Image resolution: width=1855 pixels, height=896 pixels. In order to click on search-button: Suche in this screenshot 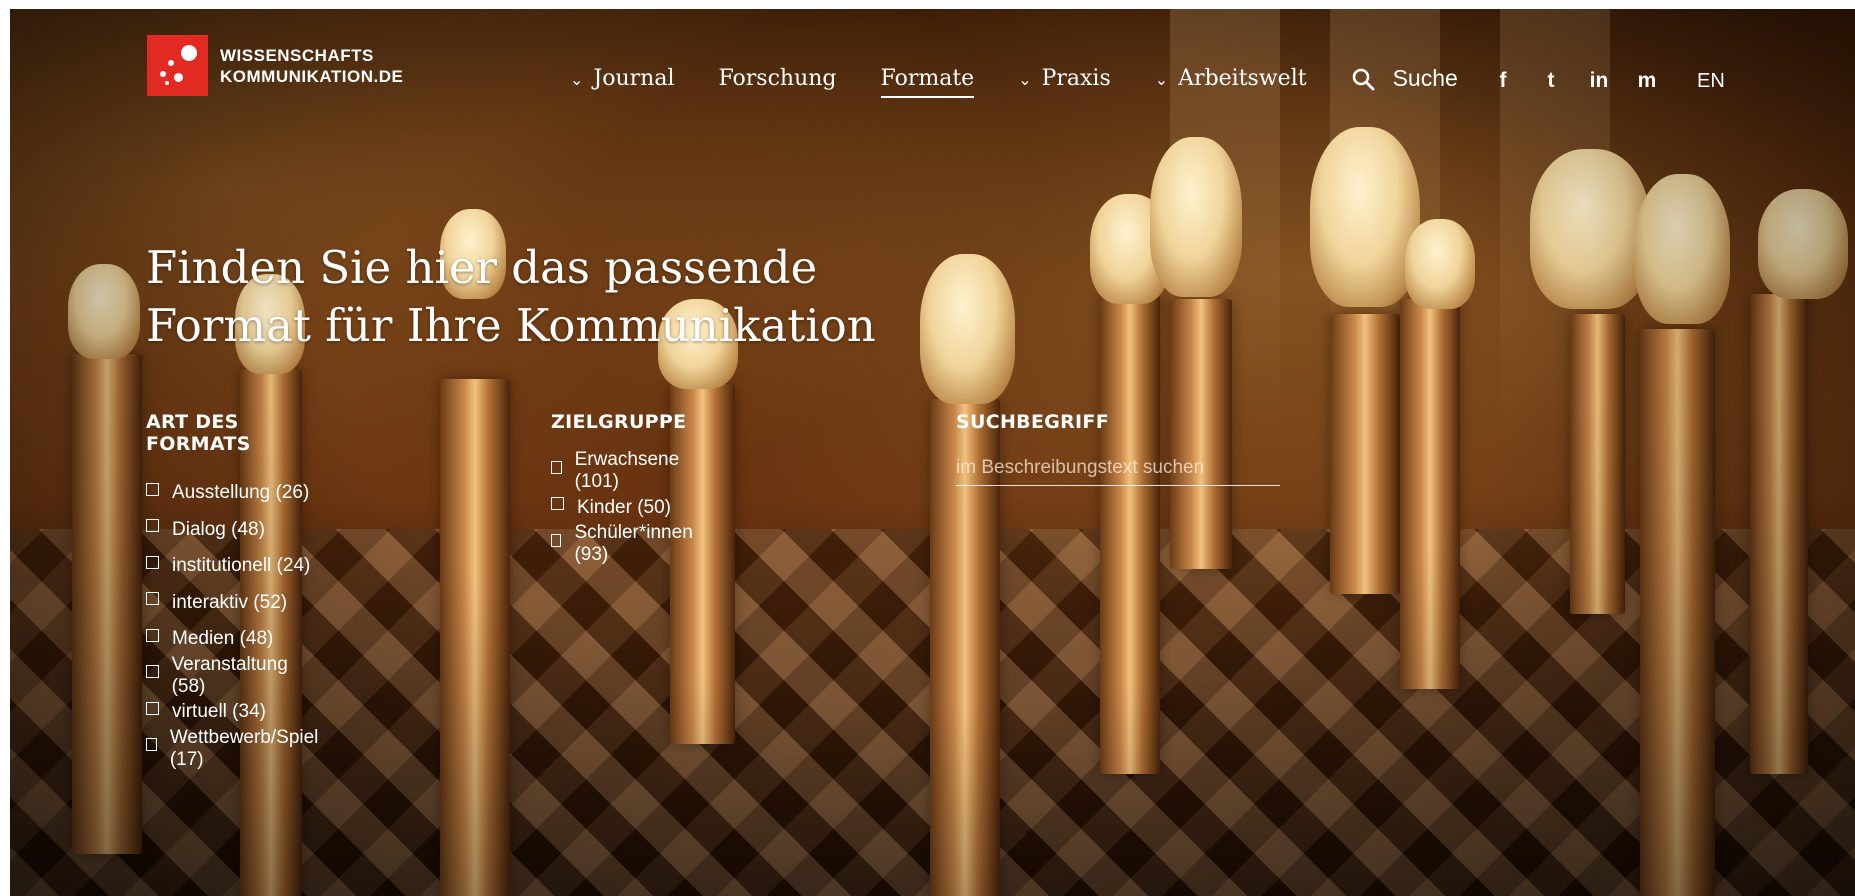, I will do `click(1404, 78)`.